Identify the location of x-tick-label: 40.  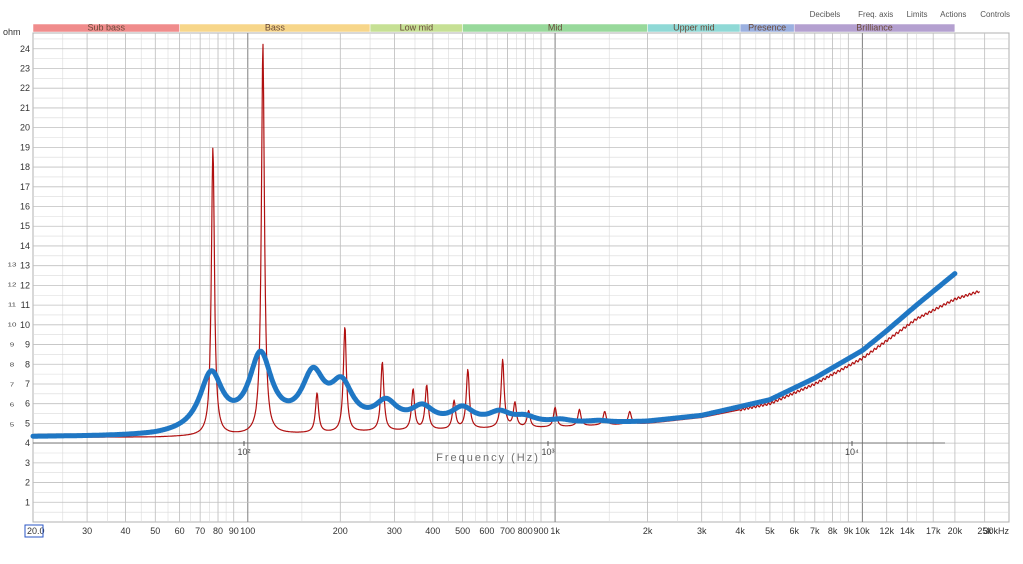
(125, 531).